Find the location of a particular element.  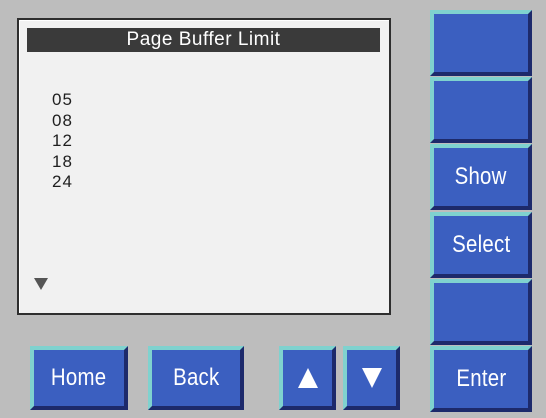

more-below-icon is located at coordinates (41, 284).